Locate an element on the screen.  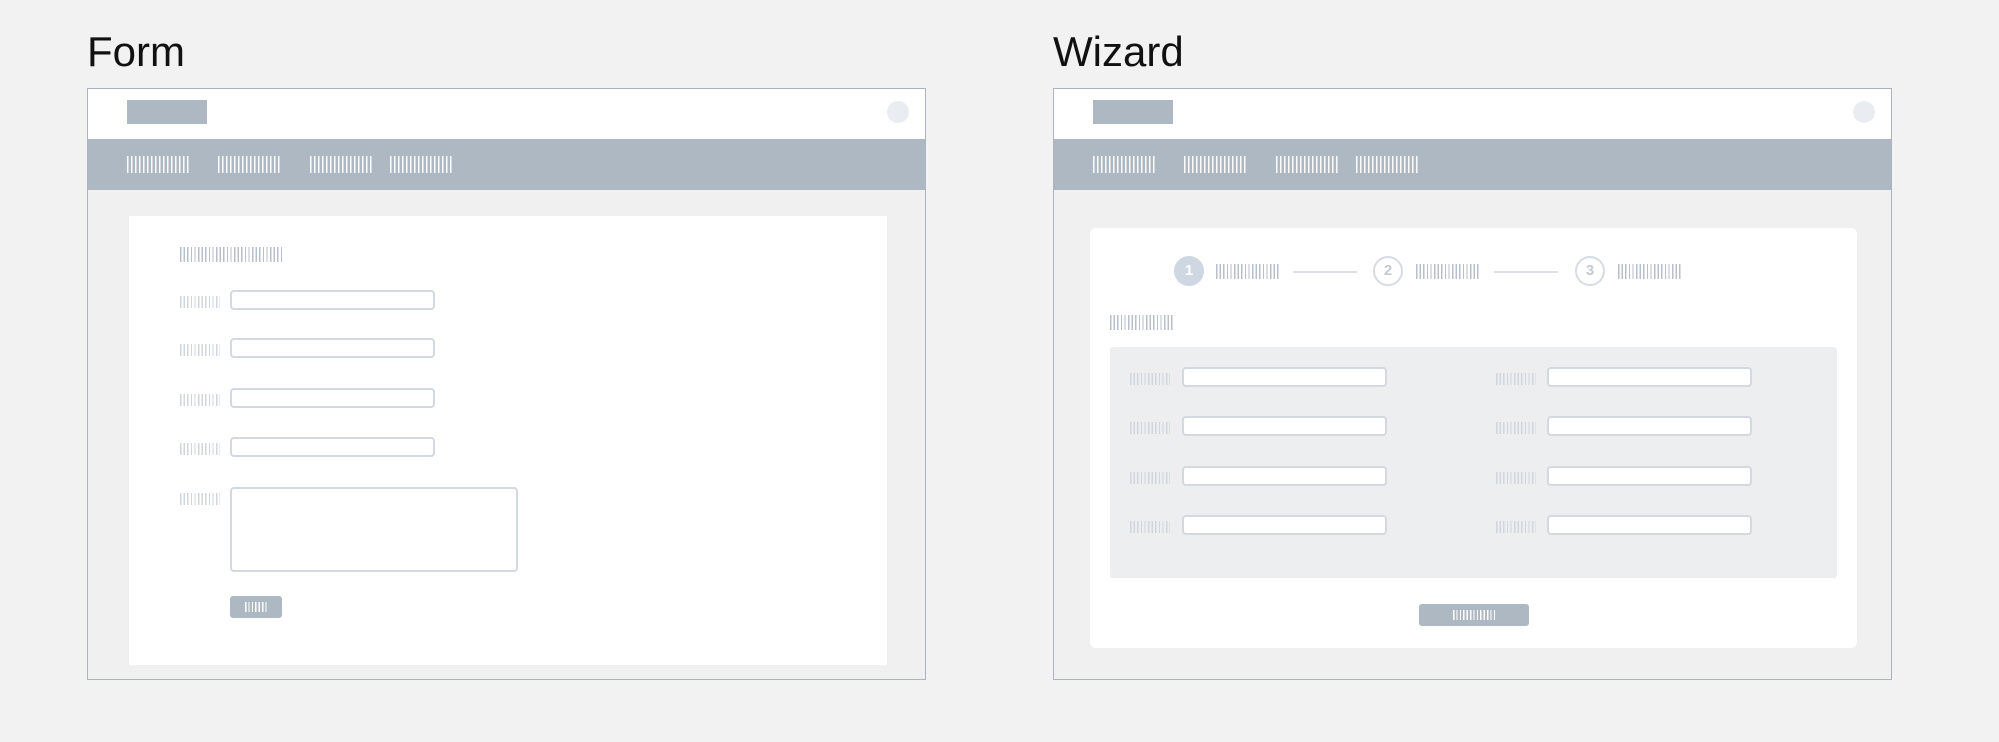
wizard-step-3: 3 is located at coordinates (1590, 271).